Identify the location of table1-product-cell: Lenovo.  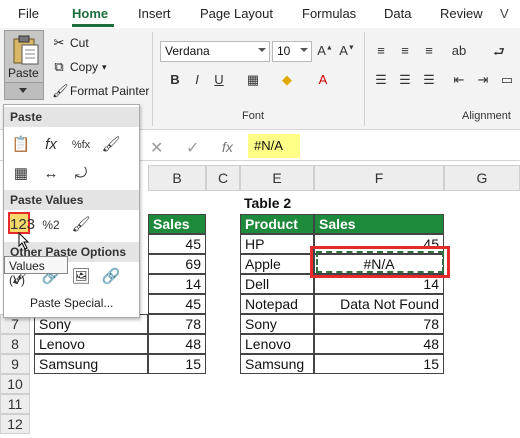
(91, 344).